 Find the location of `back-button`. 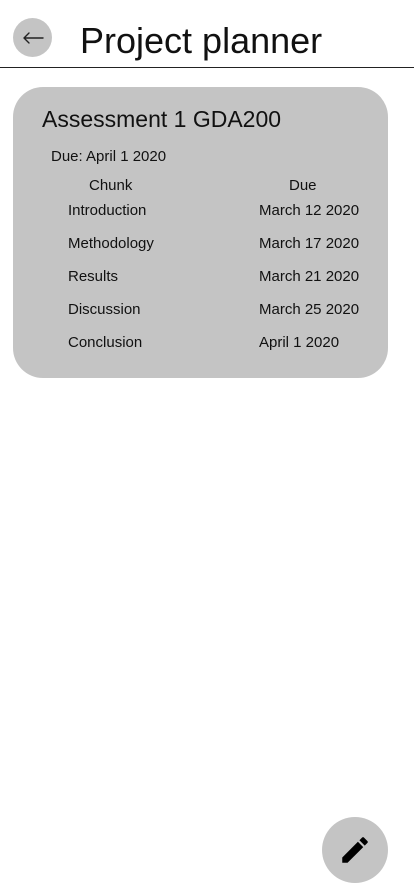

back-button is located at coordinates (32, 37).